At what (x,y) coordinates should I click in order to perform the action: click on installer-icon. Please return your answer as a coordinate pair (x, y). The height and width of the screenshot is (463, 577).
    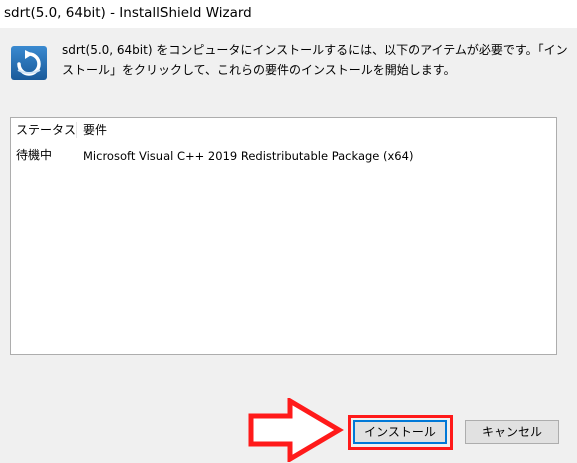
    Looking at the image, I should click on (29, 62).